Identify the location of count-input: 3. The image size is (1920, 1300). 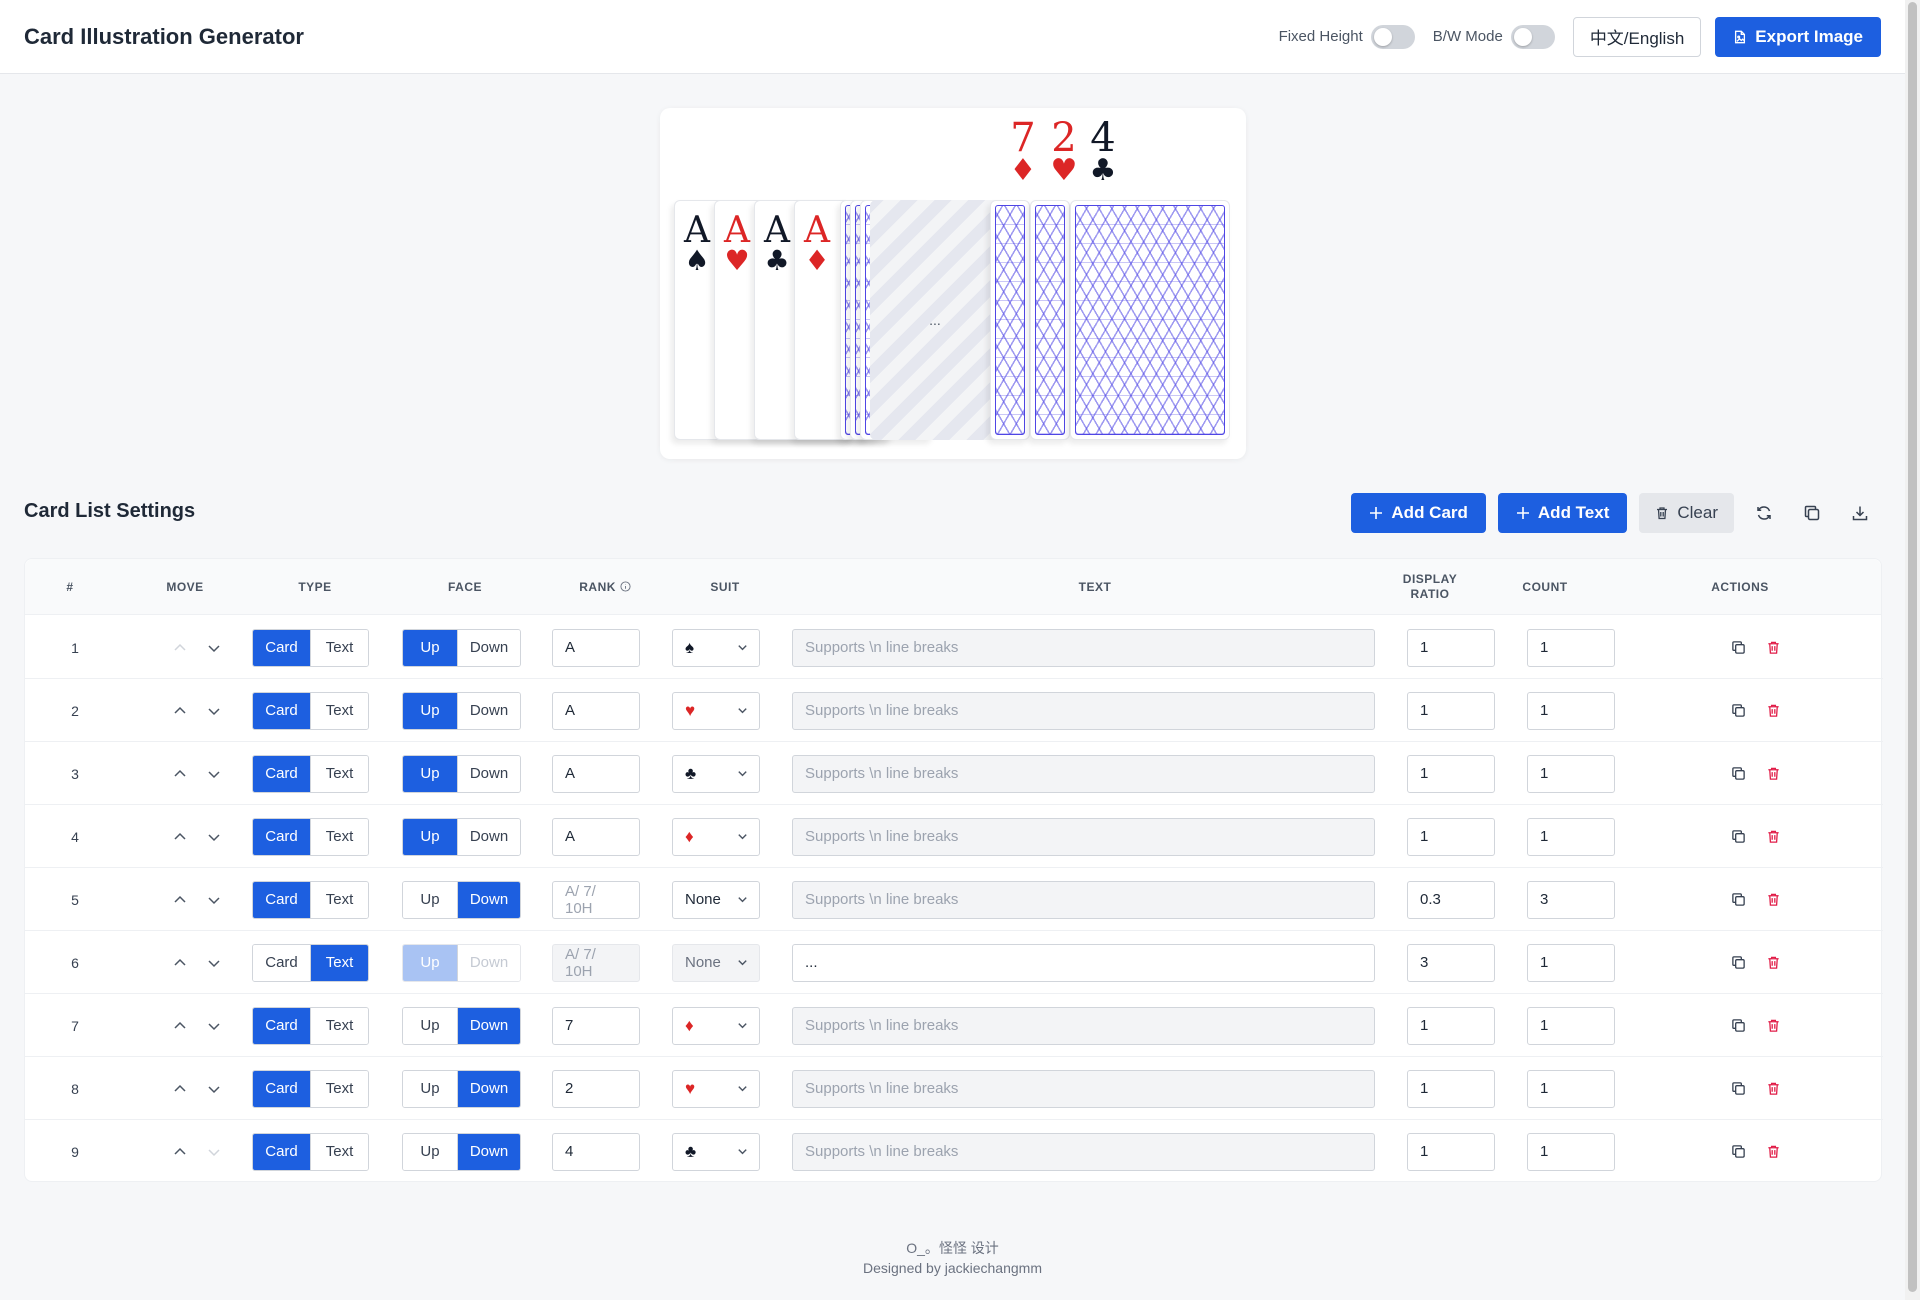
(1571, 899).